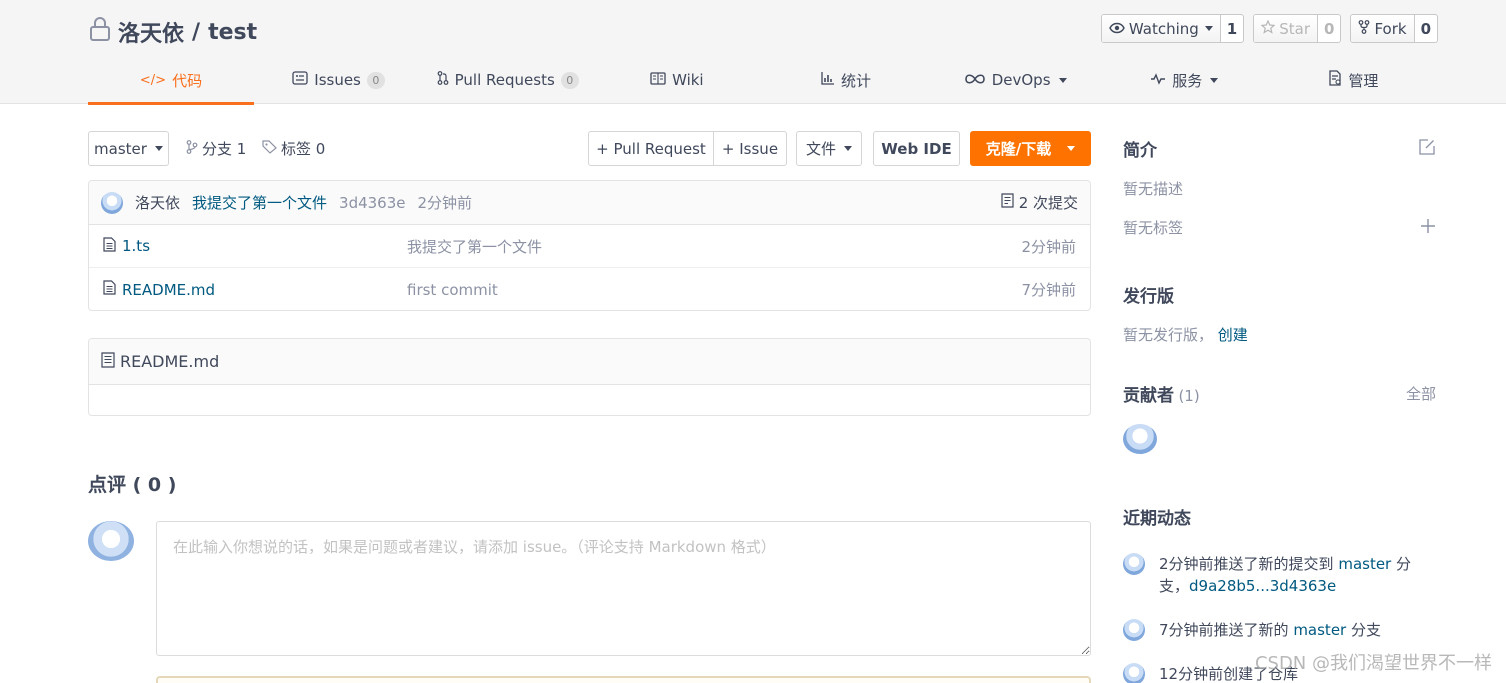 The height and width of the screenshot is (683, 1506). I want to click on tab-wiki: Wiki, so click(676, 80).